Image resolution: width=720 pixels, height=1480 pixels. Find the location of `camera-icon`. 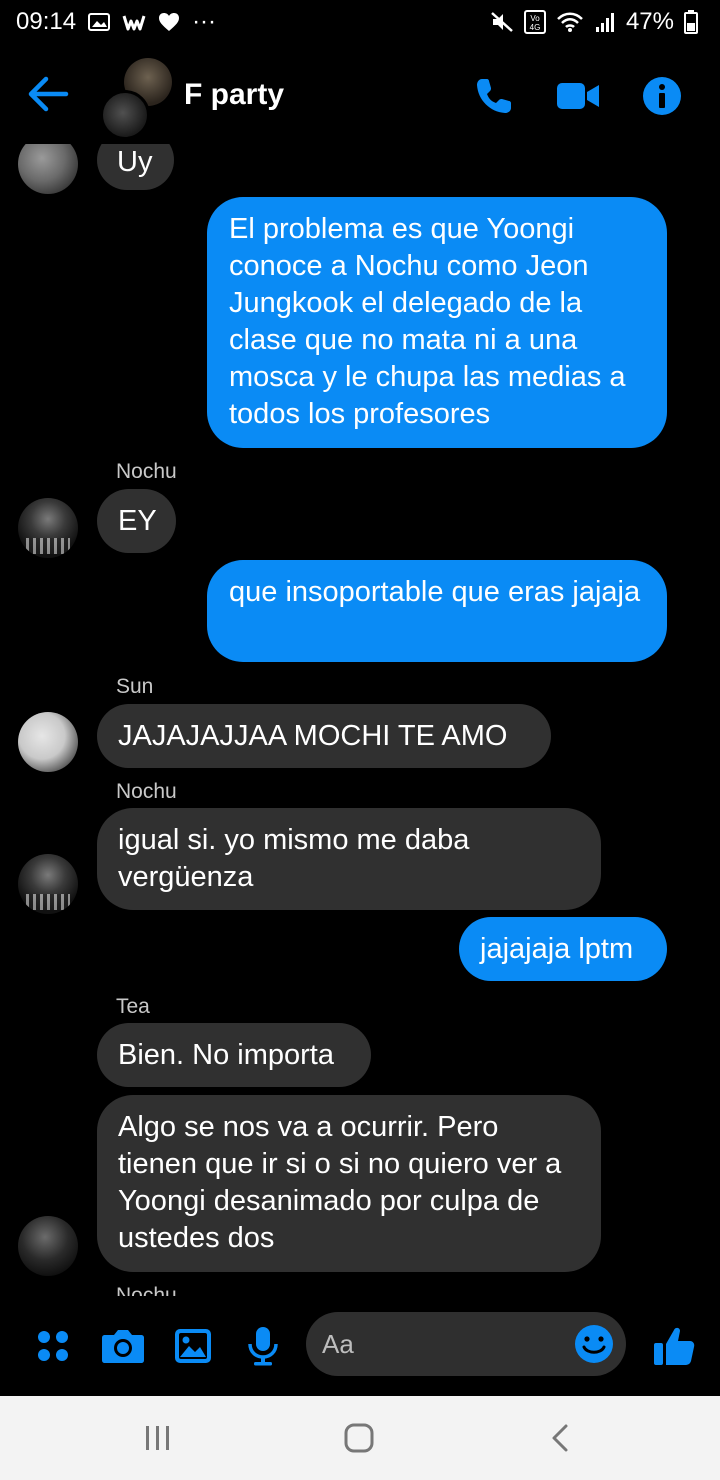

camera-icon is located at coordinates (123, 1346).